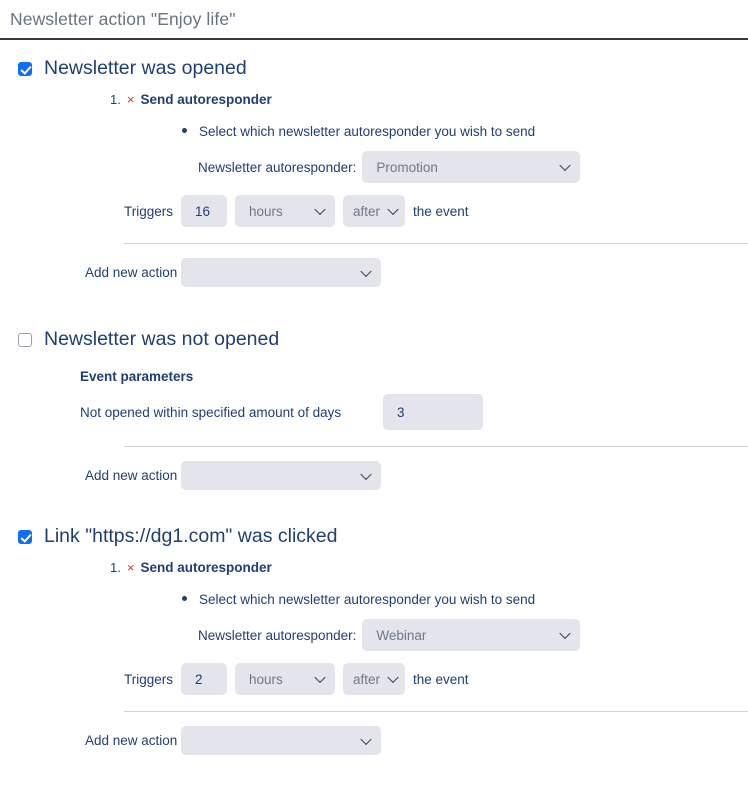 The height and width of the screenshot is (795, 748). I want to click on action-title-row: 1. × Send autoresponder, so click(374, 102).